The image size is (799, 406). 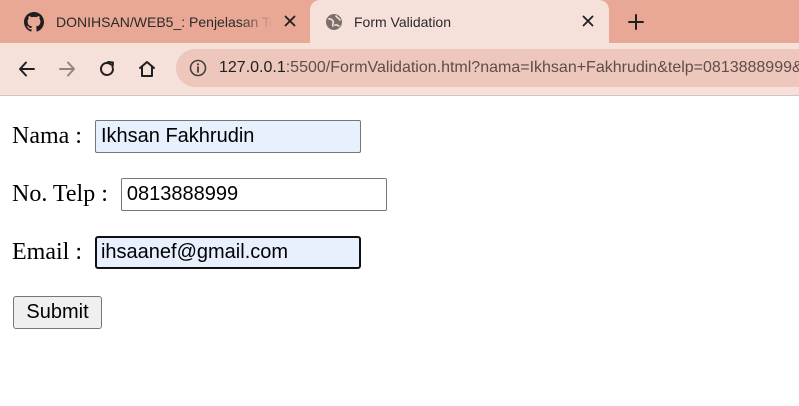 What do you see at coordinates (50, 252) in the screenshot?
I see `email-label: Email :` at bounding box center [50, 252].